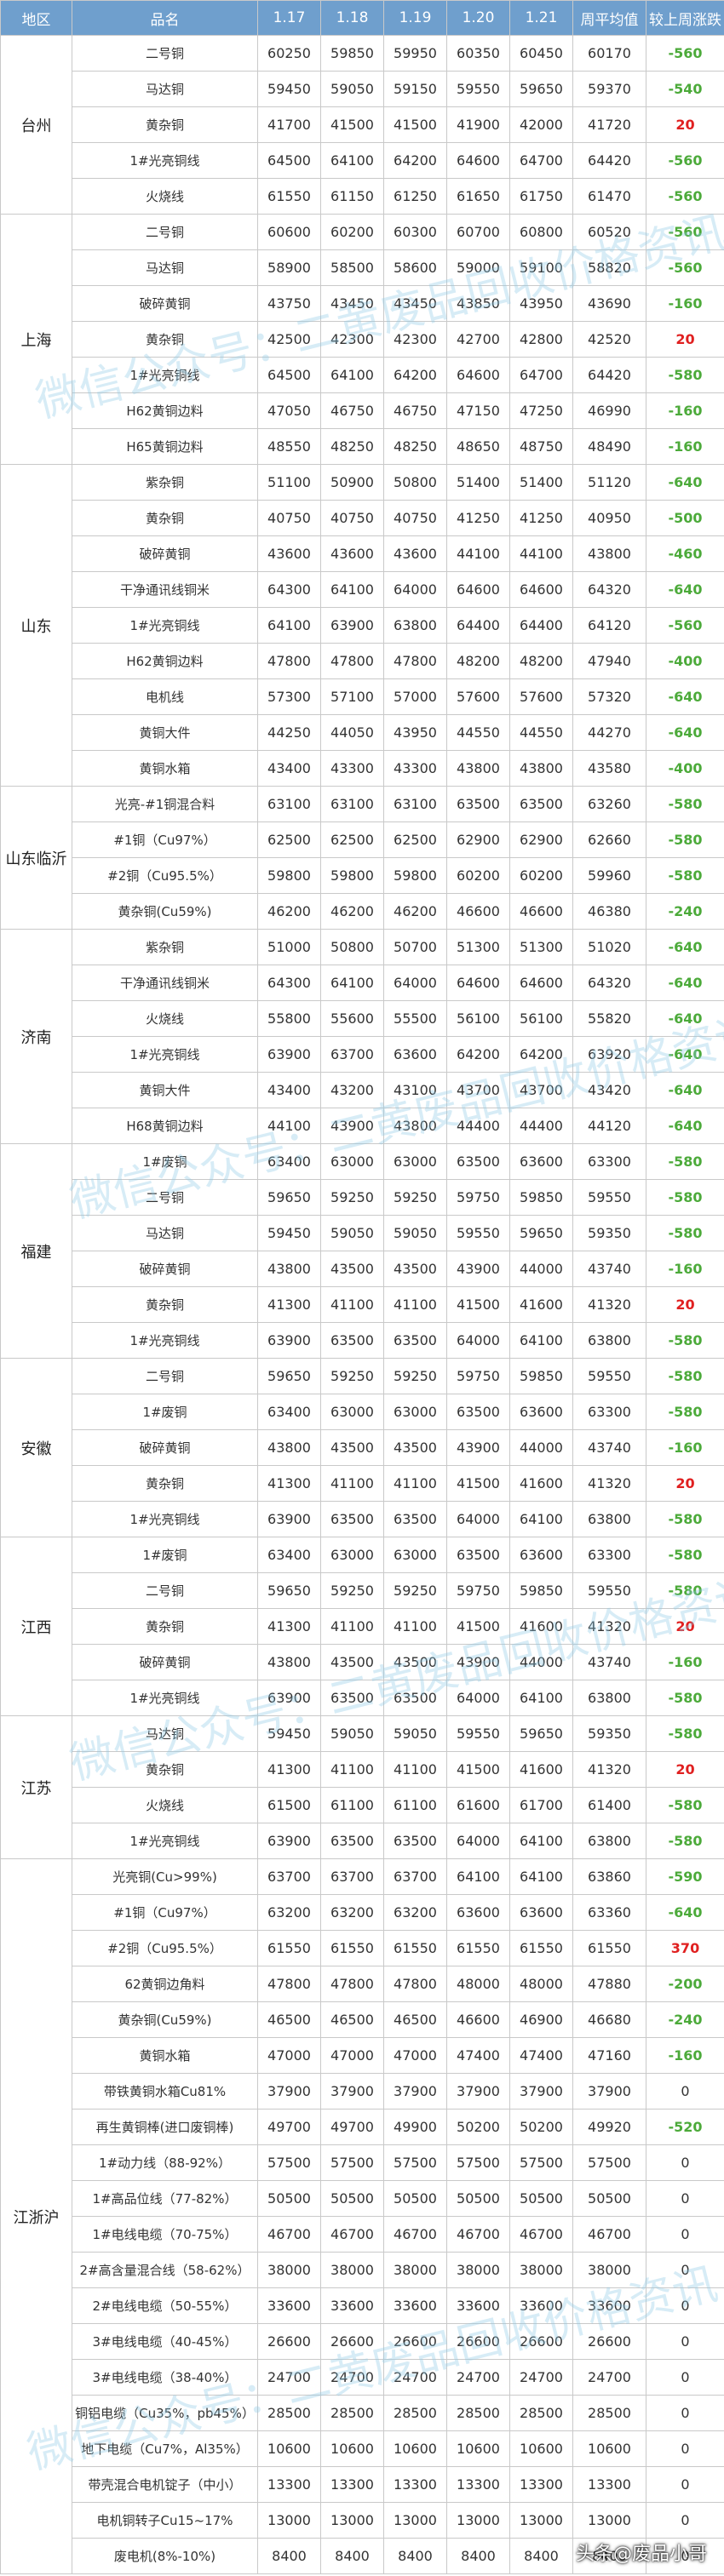 This screenshot has width=724, height=2576. Describe the element at coordinates (541, 2413) in the screenshot. I see `price-cell: 28500` at that location.